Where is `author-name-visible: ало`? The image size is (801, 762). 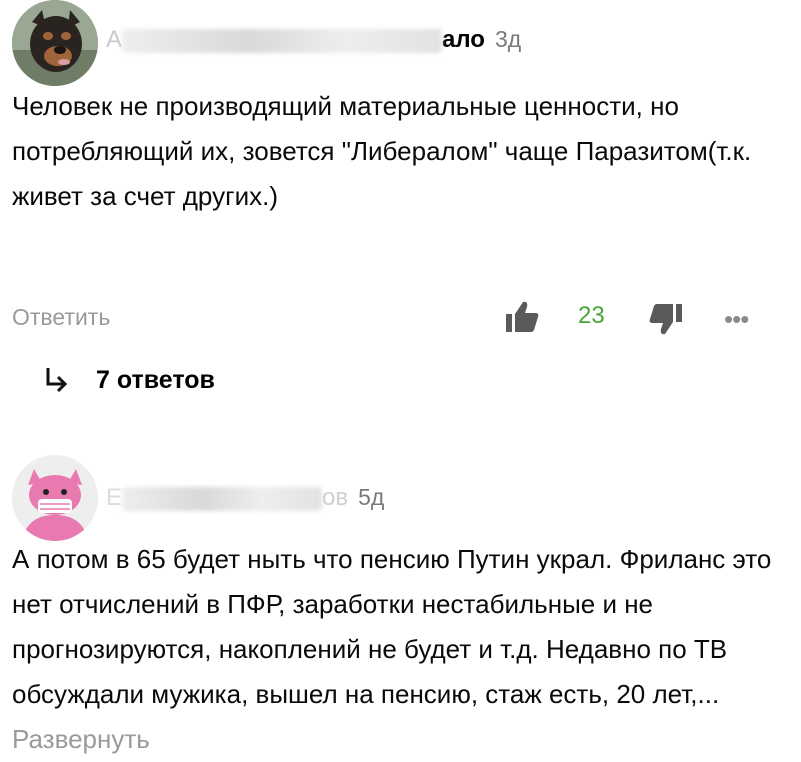 author-name-visible: ало is located at coordinates (463, 39).